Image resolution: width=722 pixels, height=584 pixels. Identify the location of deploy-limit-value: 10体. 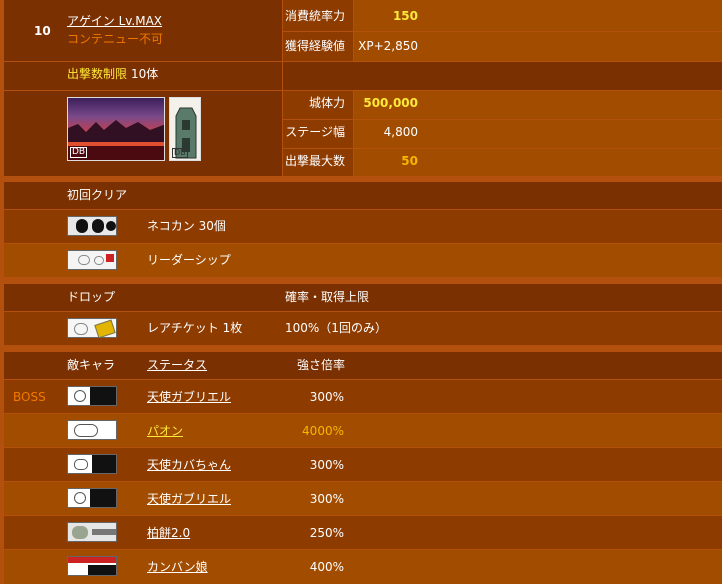
(145, 74).